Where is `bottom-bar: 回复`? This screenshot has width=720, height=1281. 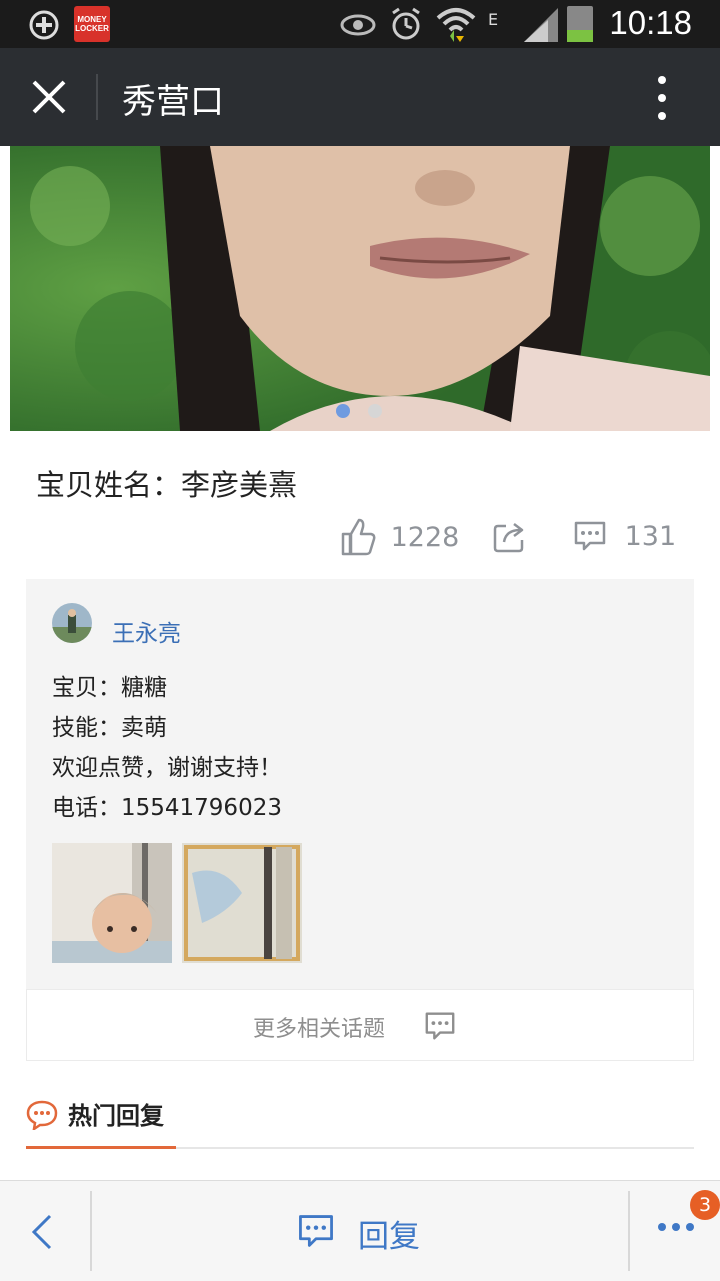 bottom-bar: 回复 is located at coordinates (360, 1230).